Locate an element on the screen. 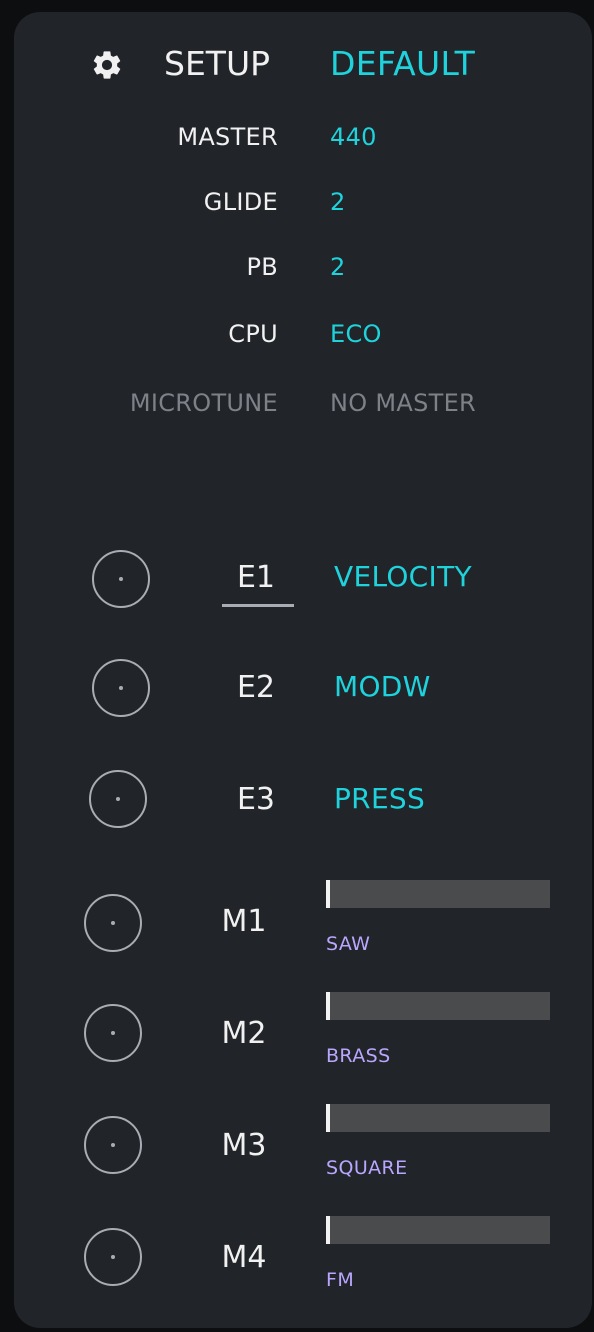 Image resolution: width=594 pixels, height=1332 pixels. m1-level-fill is located at coordinates (328, 894).